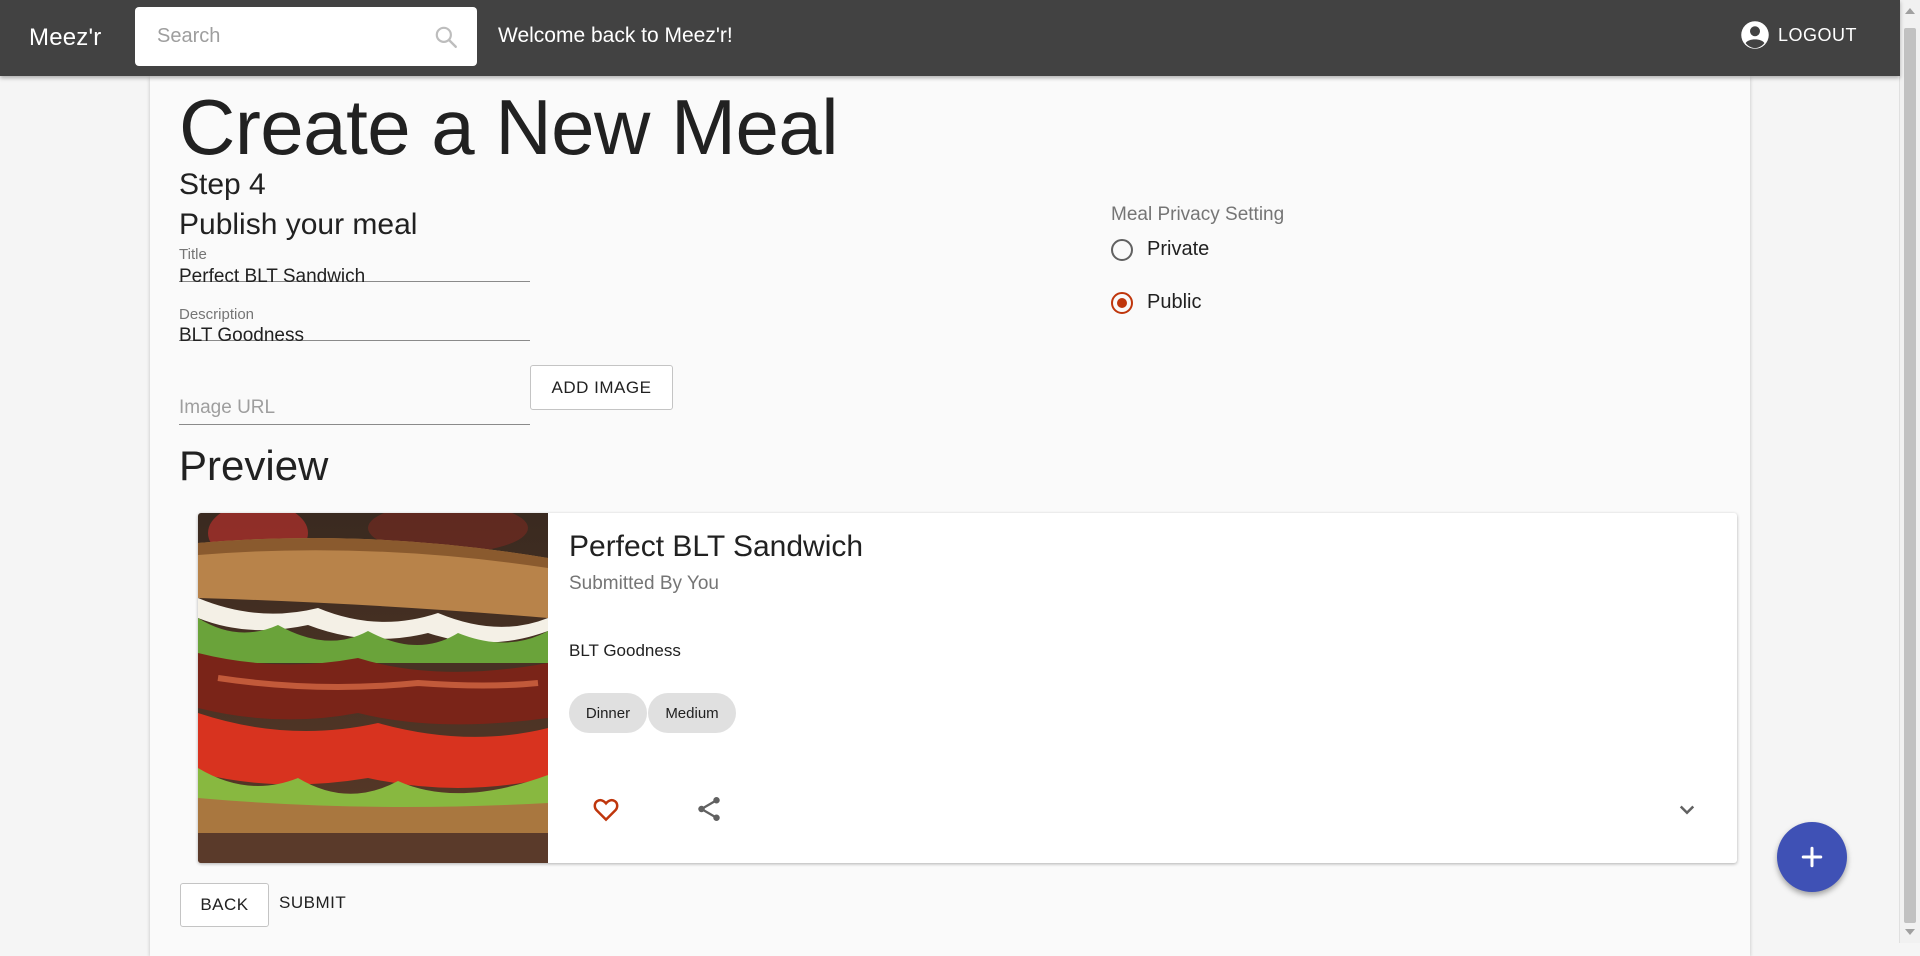  Describe the element at coordinates (217, 314) in the screenshot. I see `description-field-label: Description` at that location.